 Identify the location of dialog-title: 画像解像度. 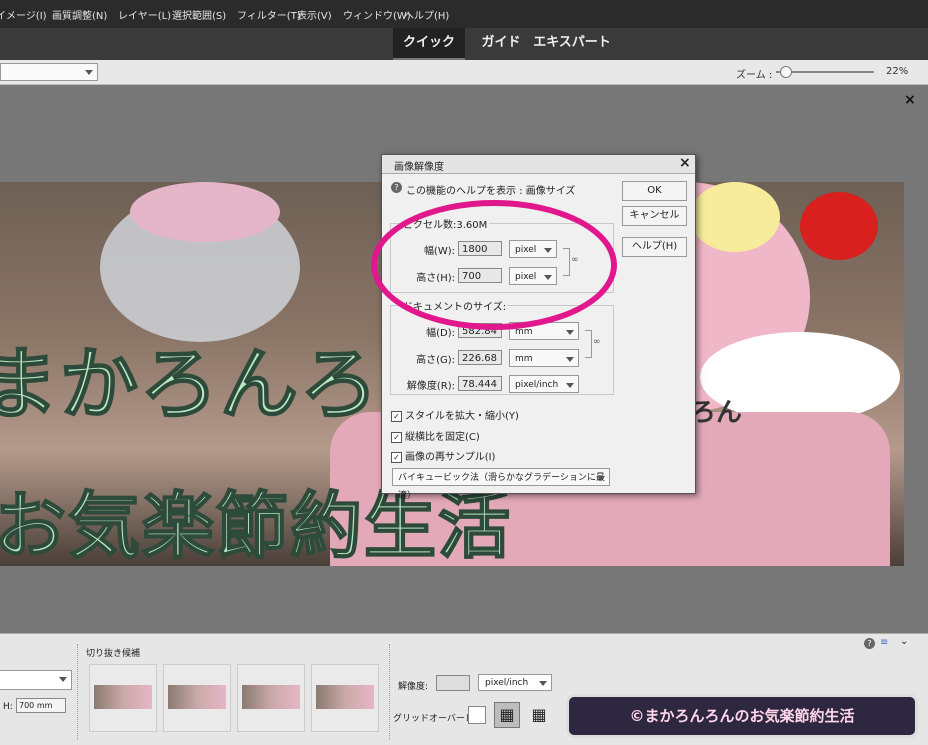
(419, 167).